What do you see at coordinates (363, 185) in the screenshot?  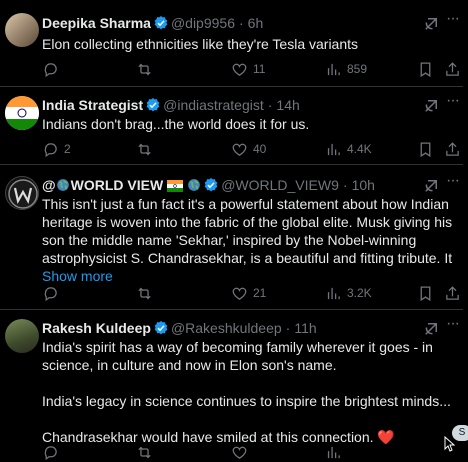 I see `timestamp: 10h` at bounding box center [363, 185].